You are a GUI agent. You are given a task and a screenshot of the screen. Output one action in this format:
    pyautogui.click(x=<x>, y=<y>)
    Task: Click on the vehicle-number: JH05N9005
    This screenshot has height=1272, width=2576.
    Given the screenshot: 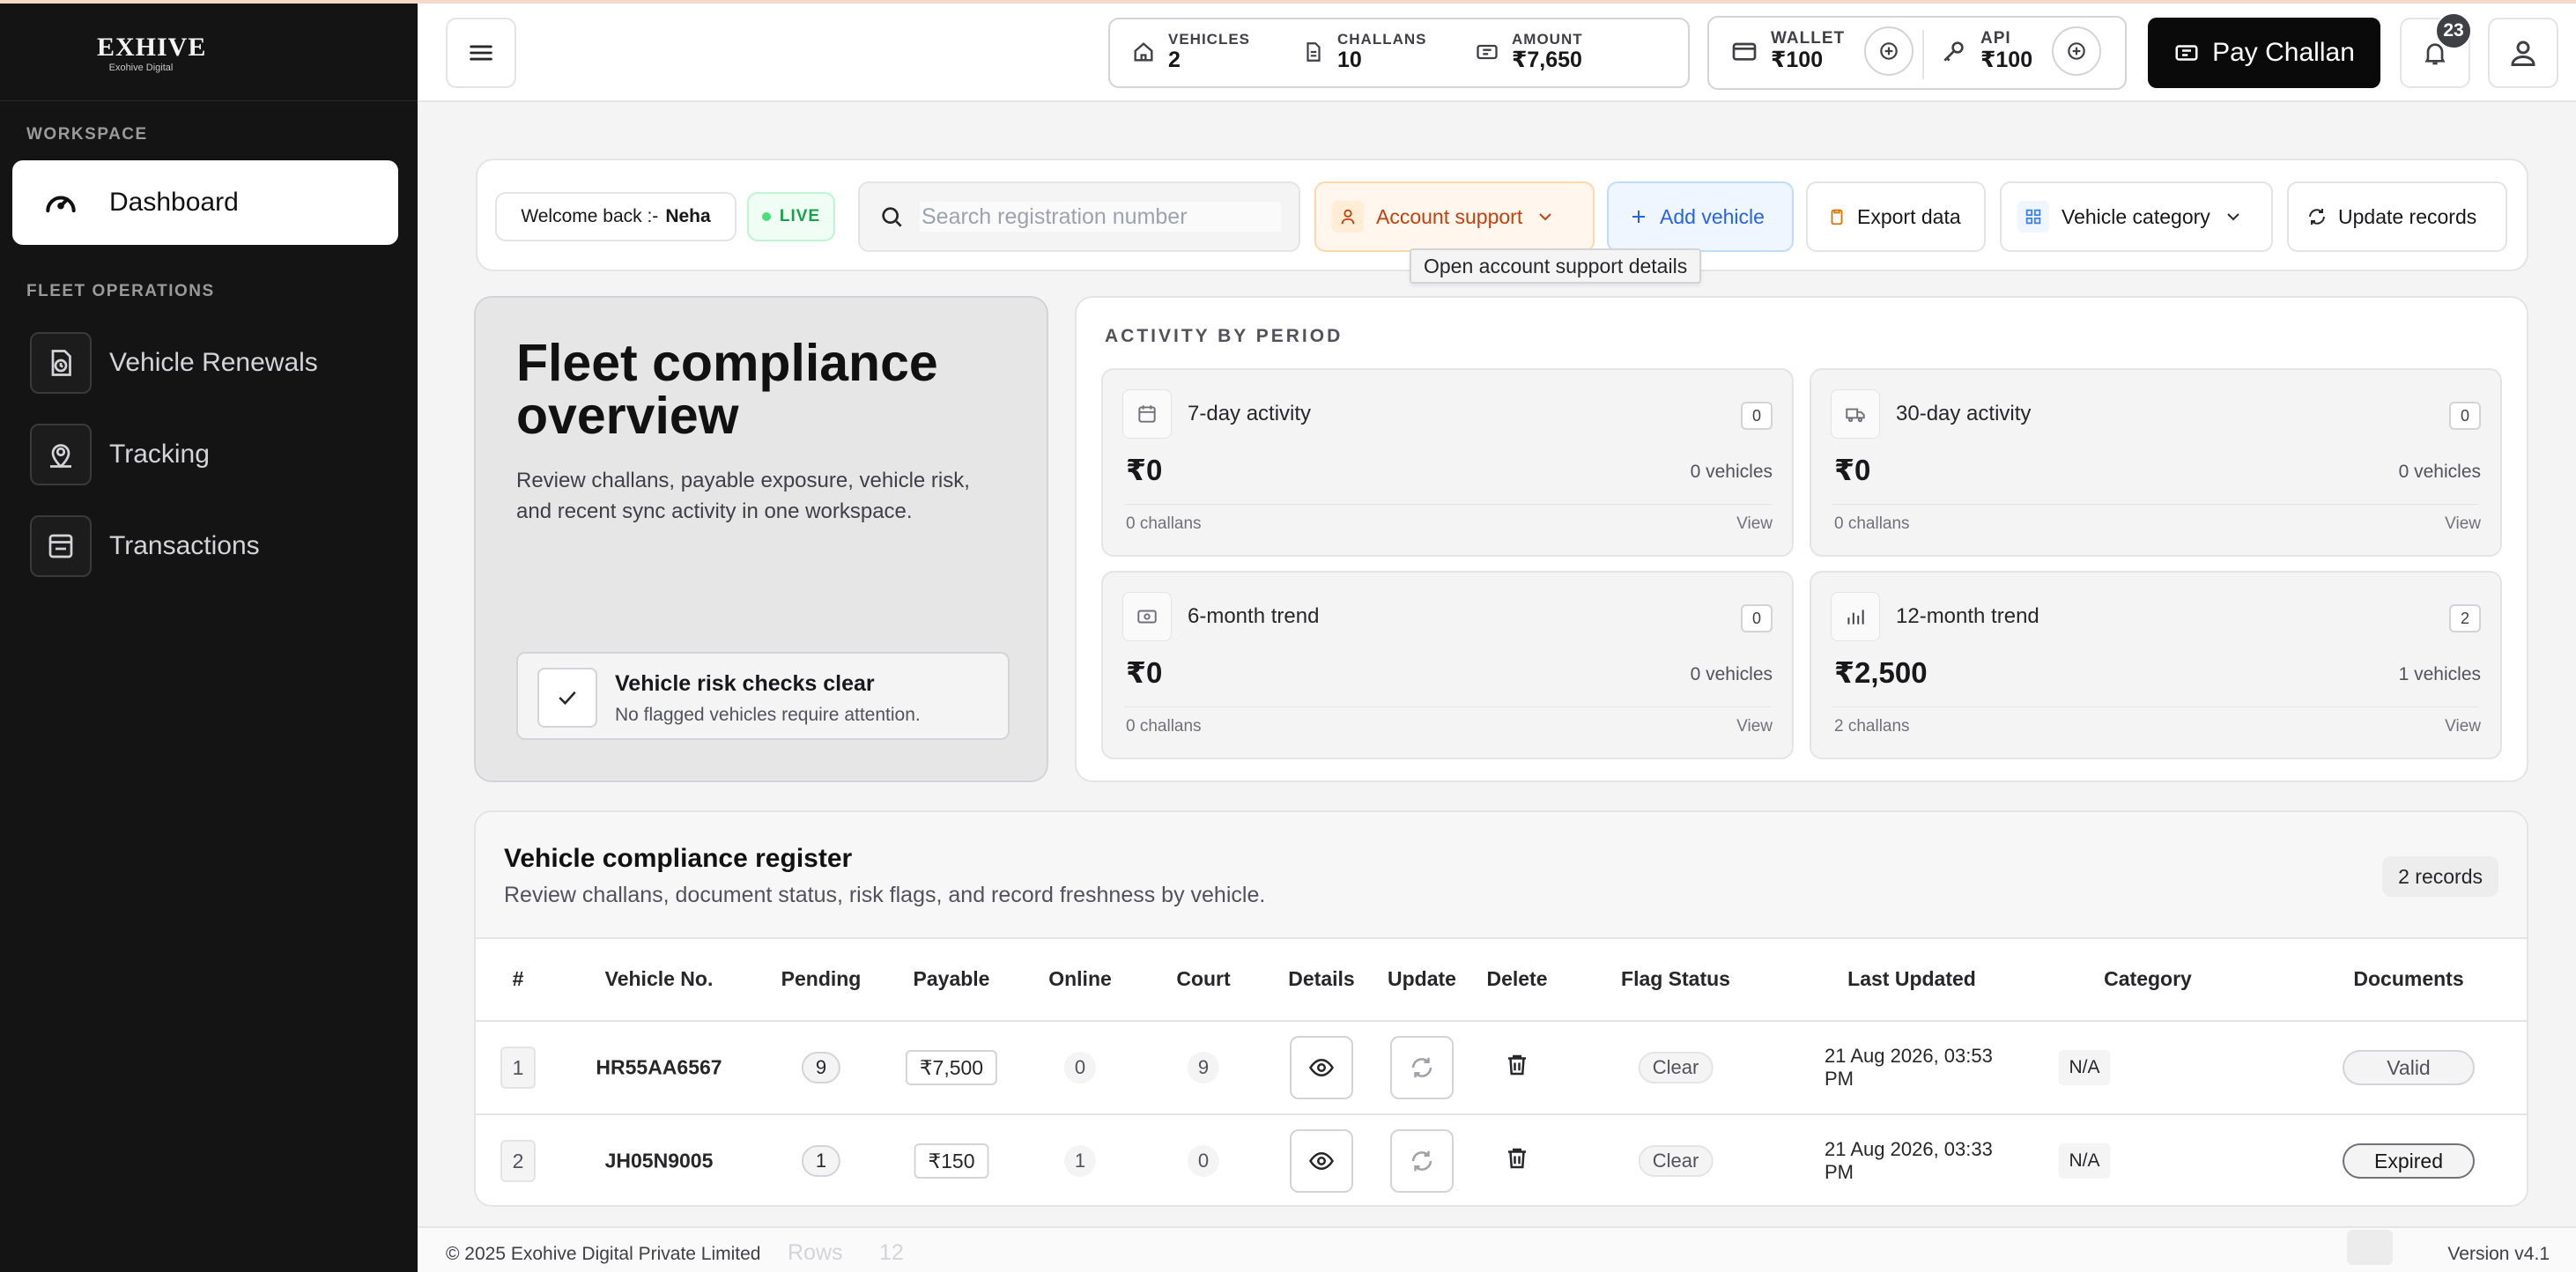 What is the action you would take?
    pyautogui.click(x=660, y=1161)
    